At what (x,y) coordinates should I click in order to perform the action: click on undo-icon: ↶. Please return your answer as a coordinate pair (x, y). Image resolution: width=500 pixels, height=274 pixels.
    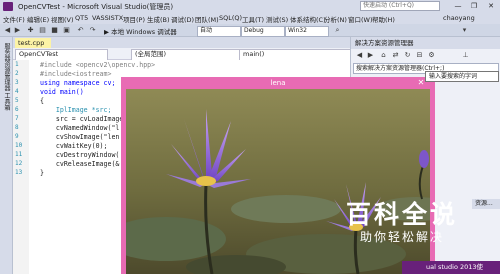
    Looking at the image, I should click on (80, 30).